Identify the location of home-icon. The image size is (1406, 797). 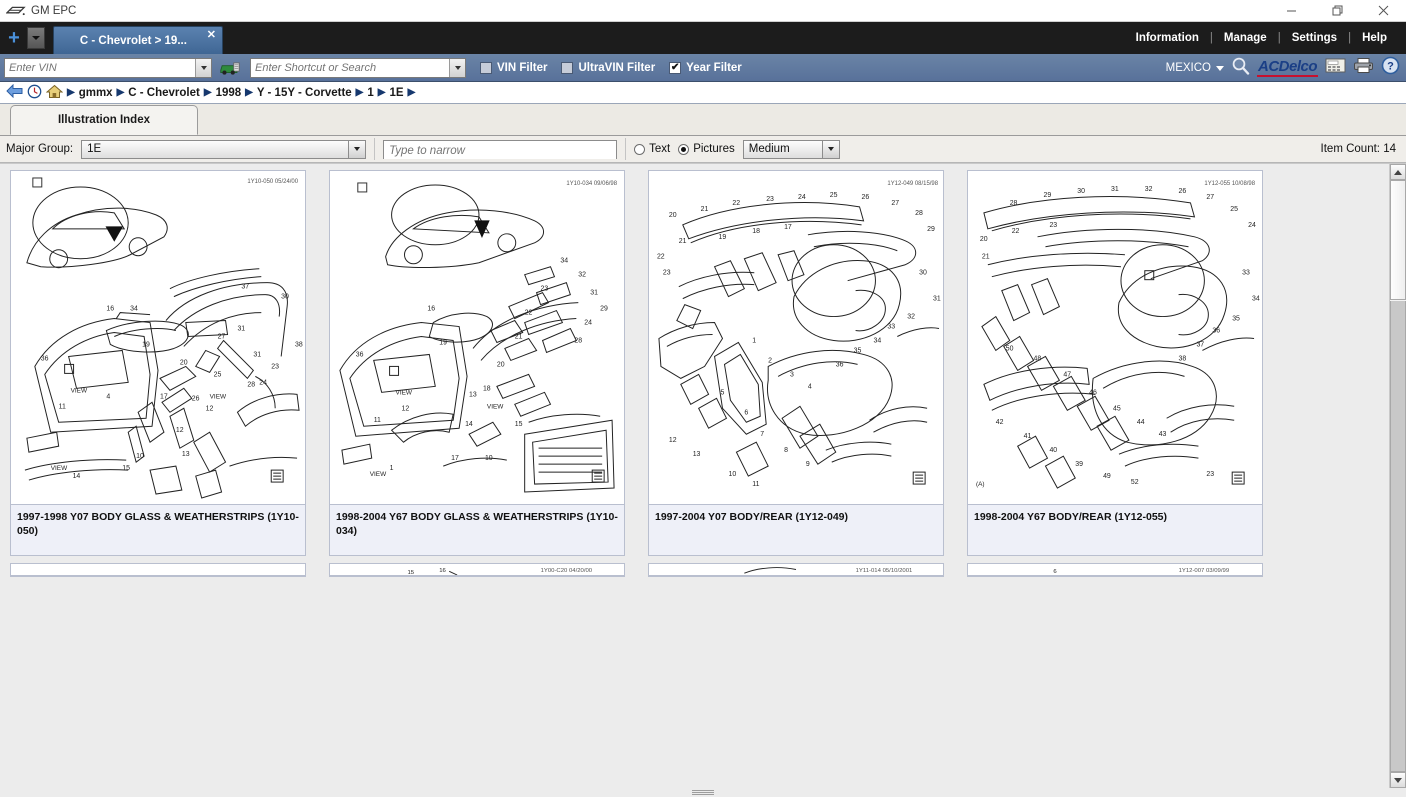
(54, 93).